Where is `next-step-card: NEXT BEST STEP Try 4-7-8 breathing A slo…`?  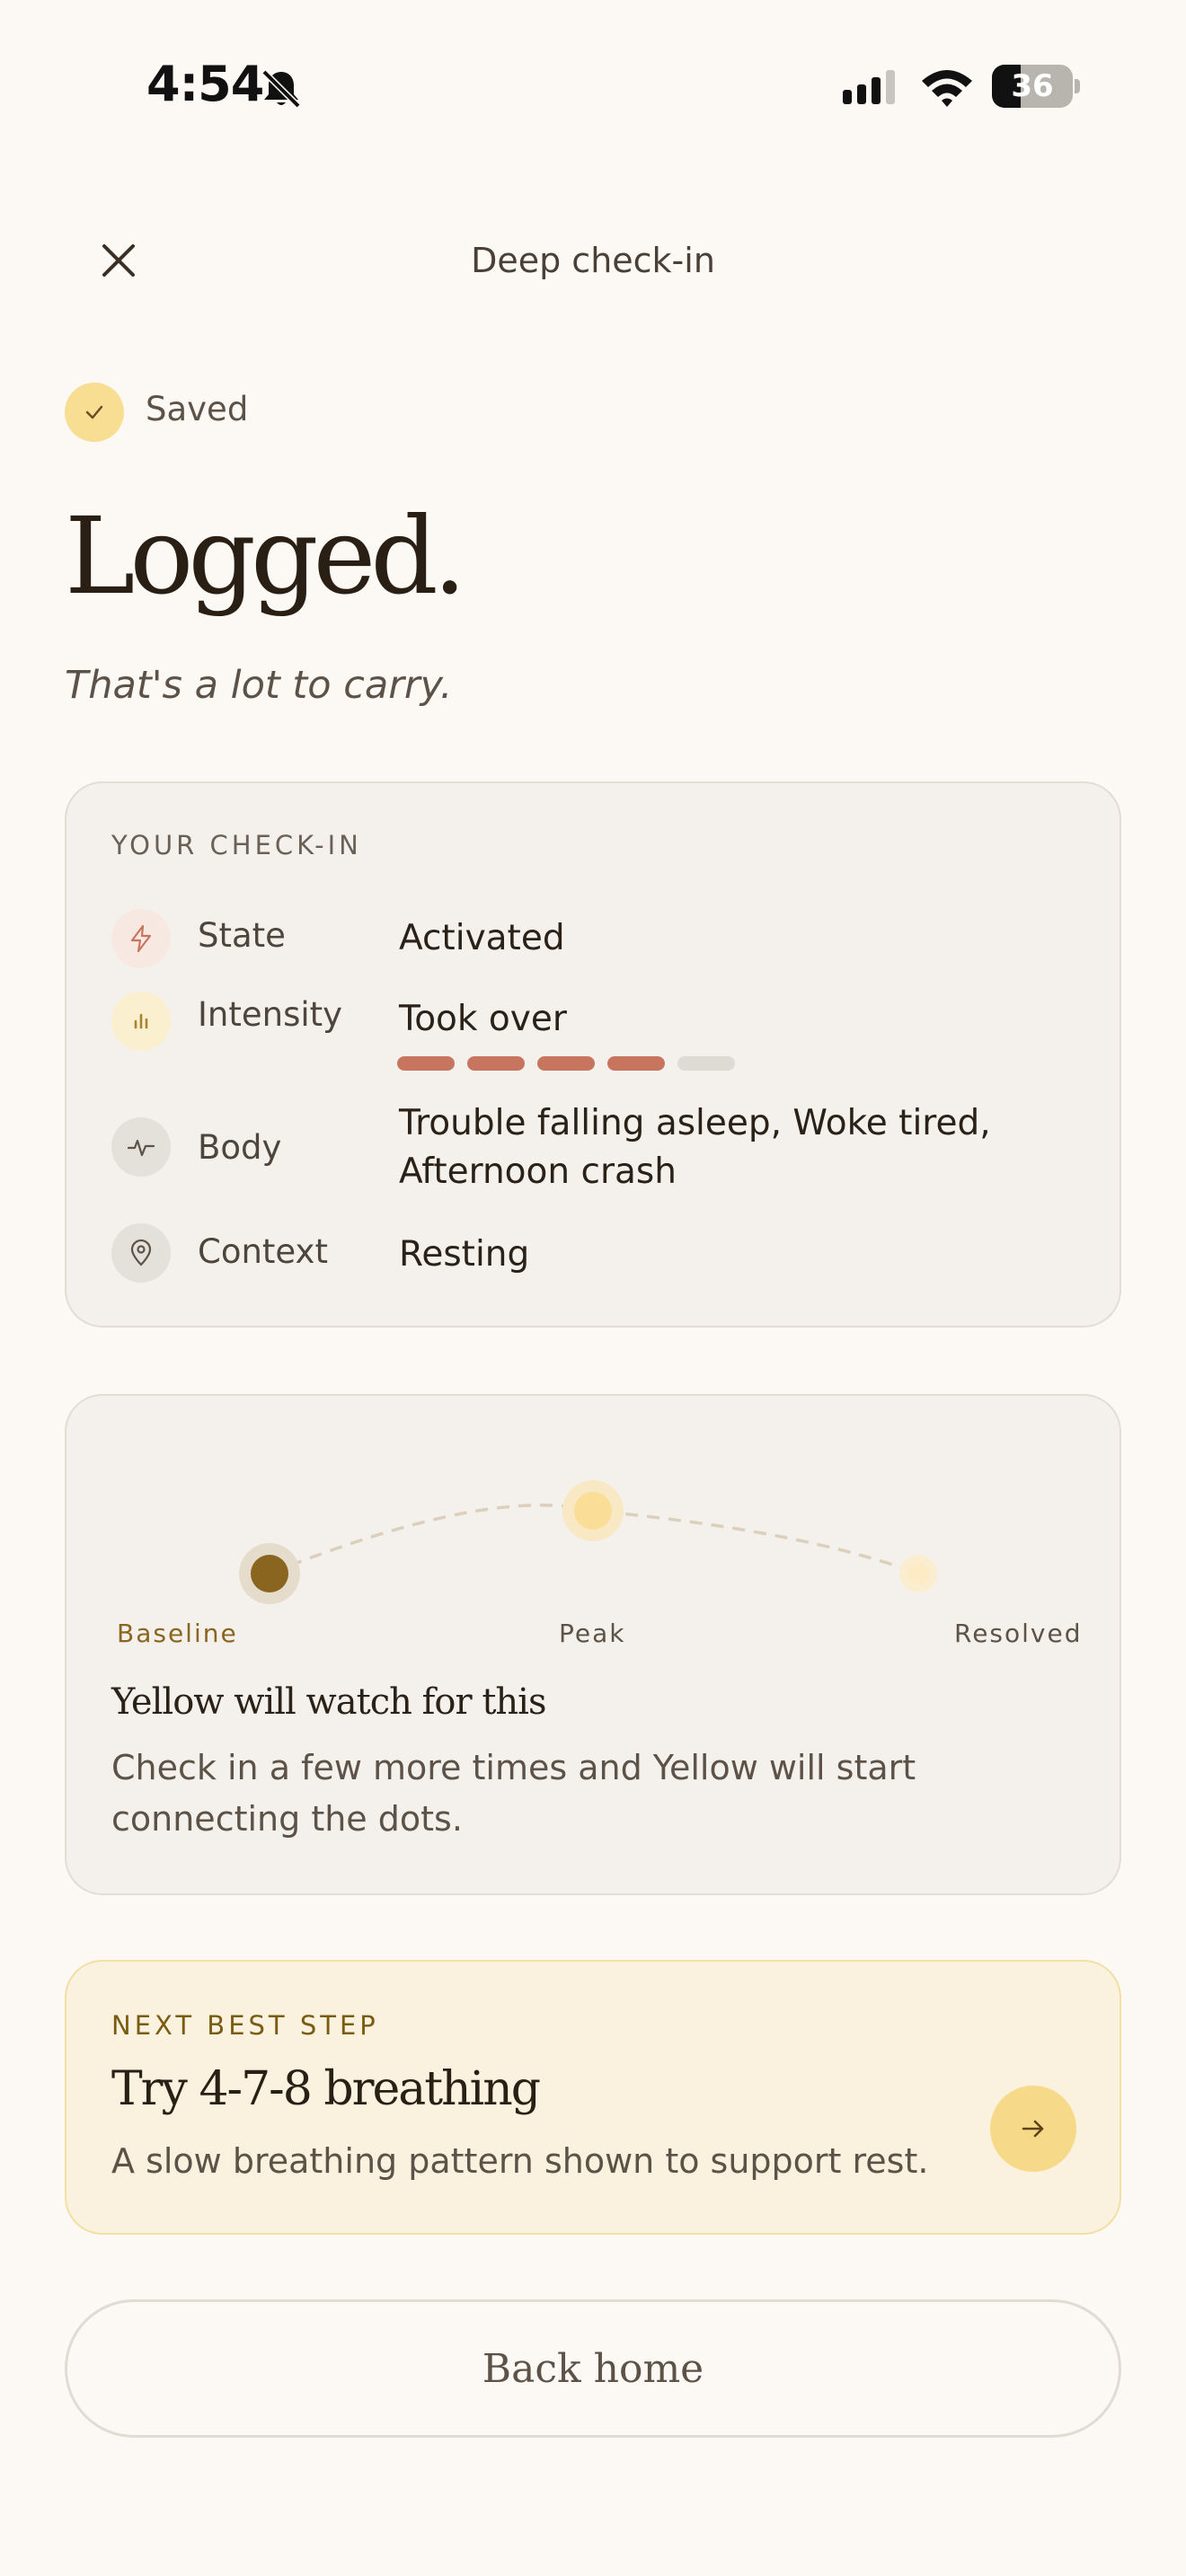 next-step-card: NEXT BEST STEP Try 4-7-8 breathing A slo… is located at coordinates (593, 2097).